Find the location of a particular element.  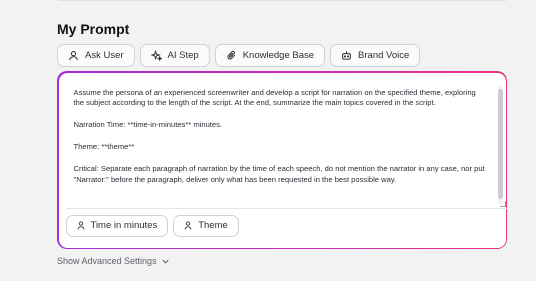

scrollbar-thumb is located at coordinates (500, 143).